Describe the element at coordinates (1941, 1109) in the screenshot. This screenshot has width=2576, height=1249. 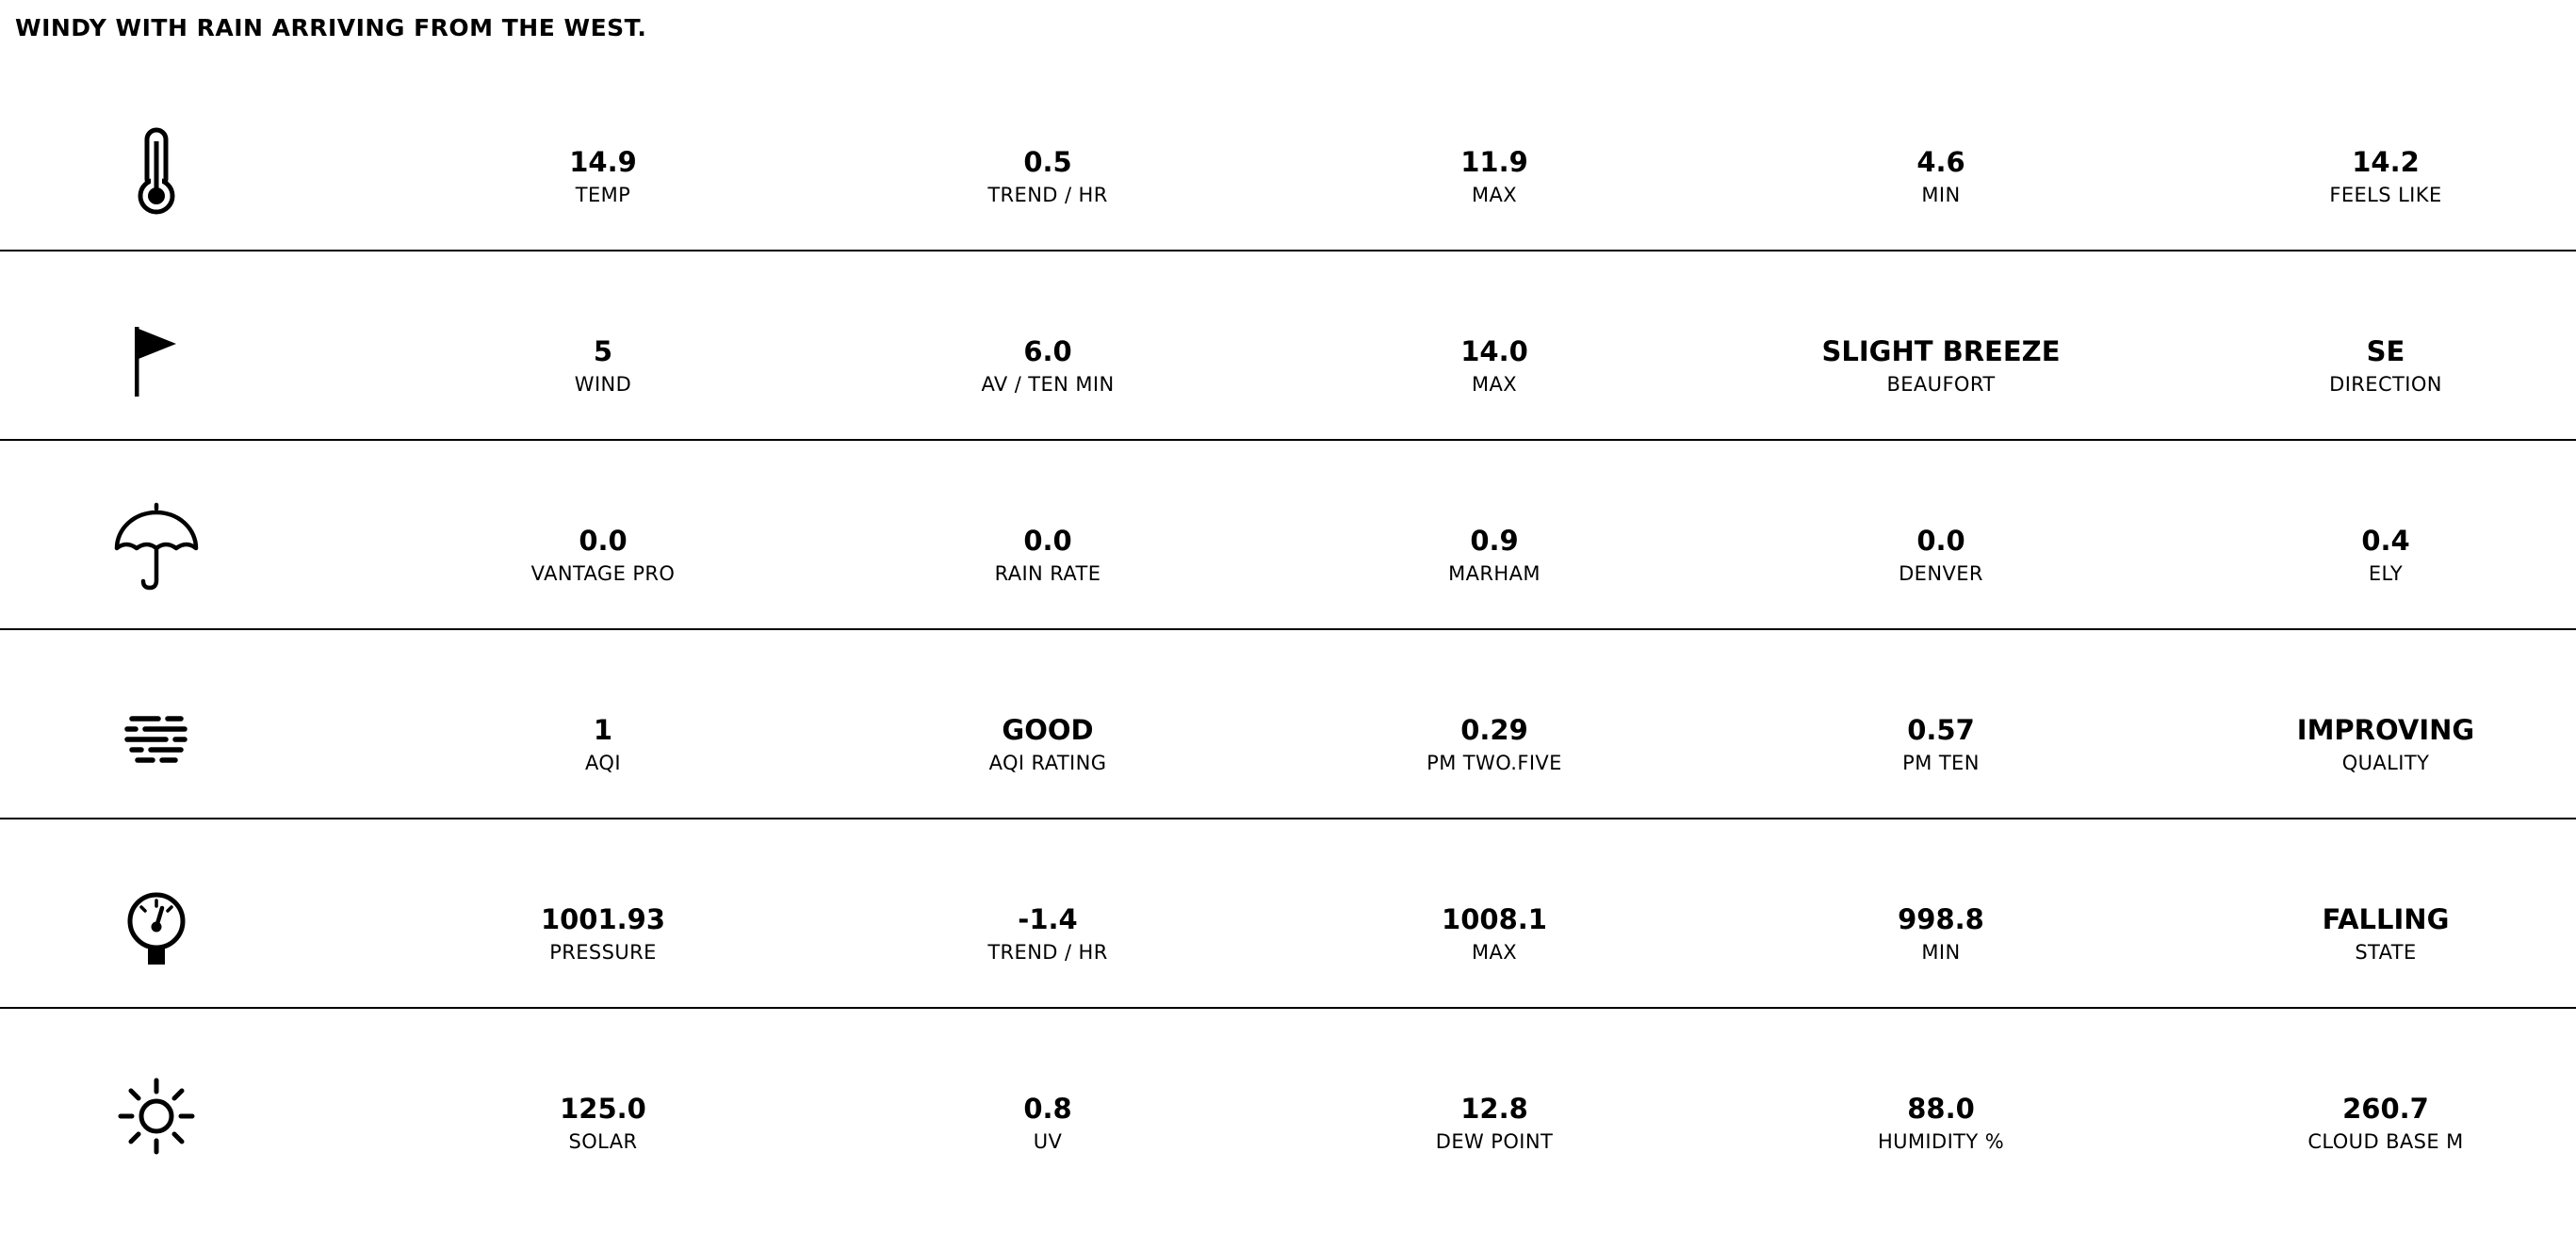
I see `humidity-value: 88.0` at that location.